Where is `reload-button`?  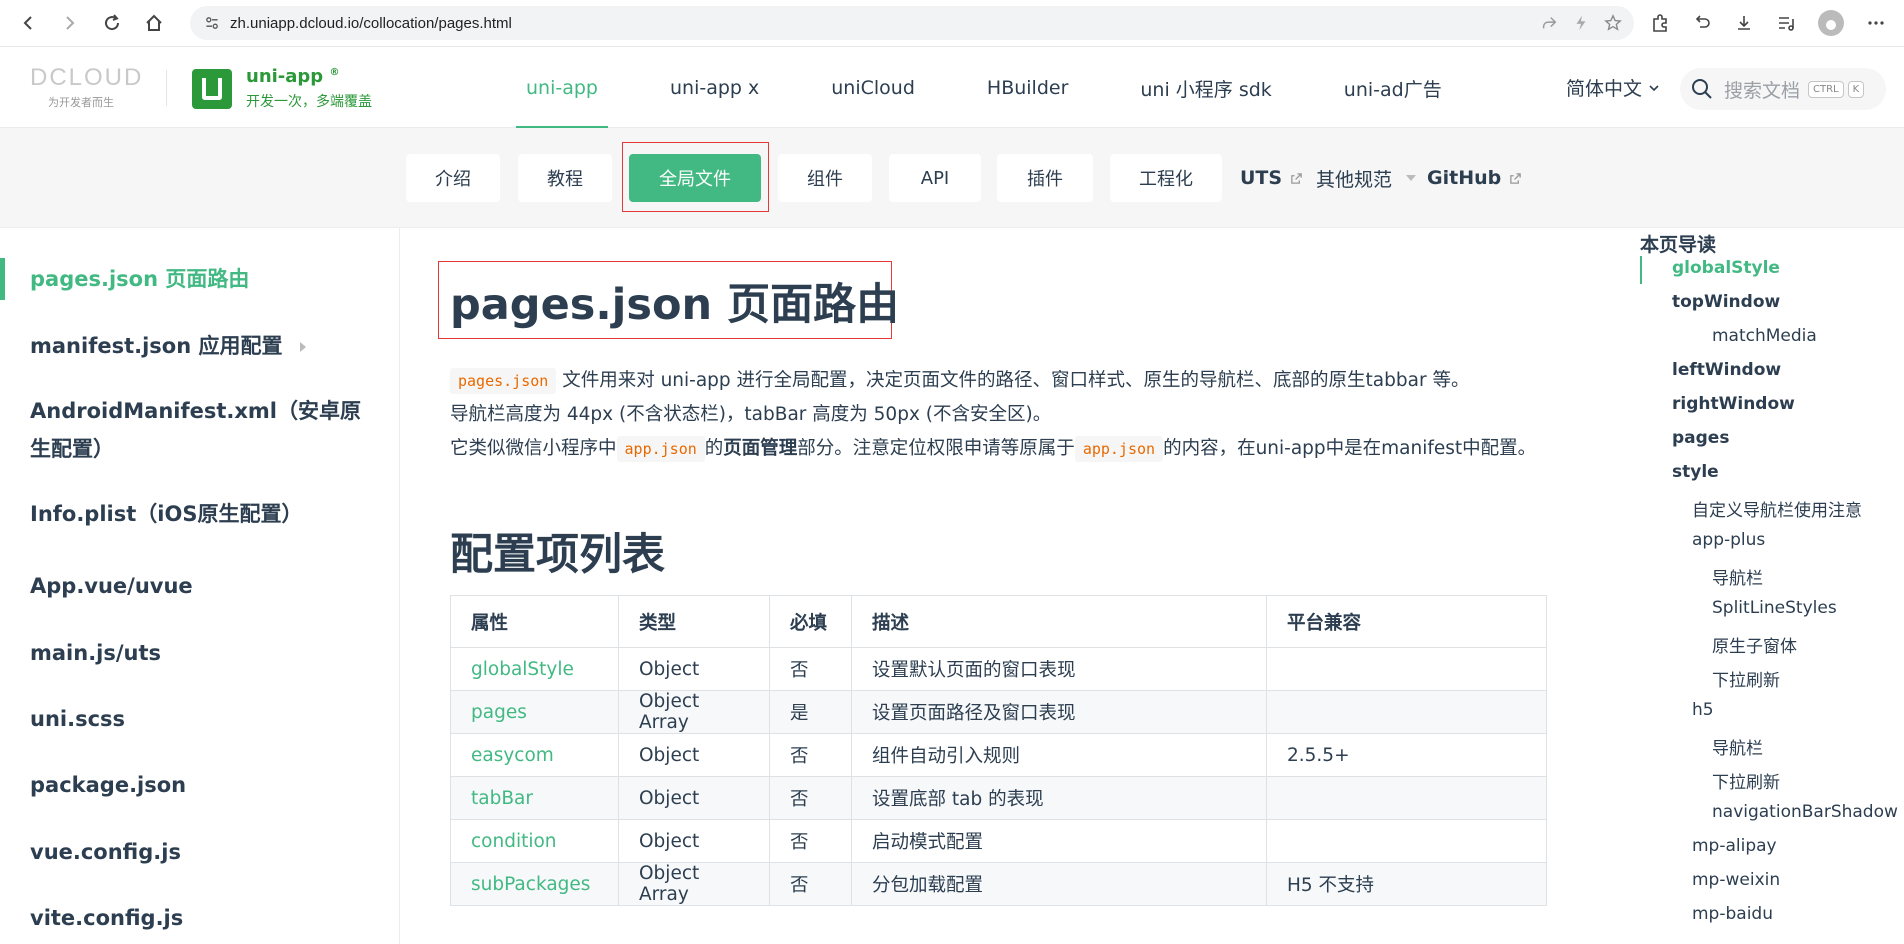
reload-button is located at coordinates (112, 23).